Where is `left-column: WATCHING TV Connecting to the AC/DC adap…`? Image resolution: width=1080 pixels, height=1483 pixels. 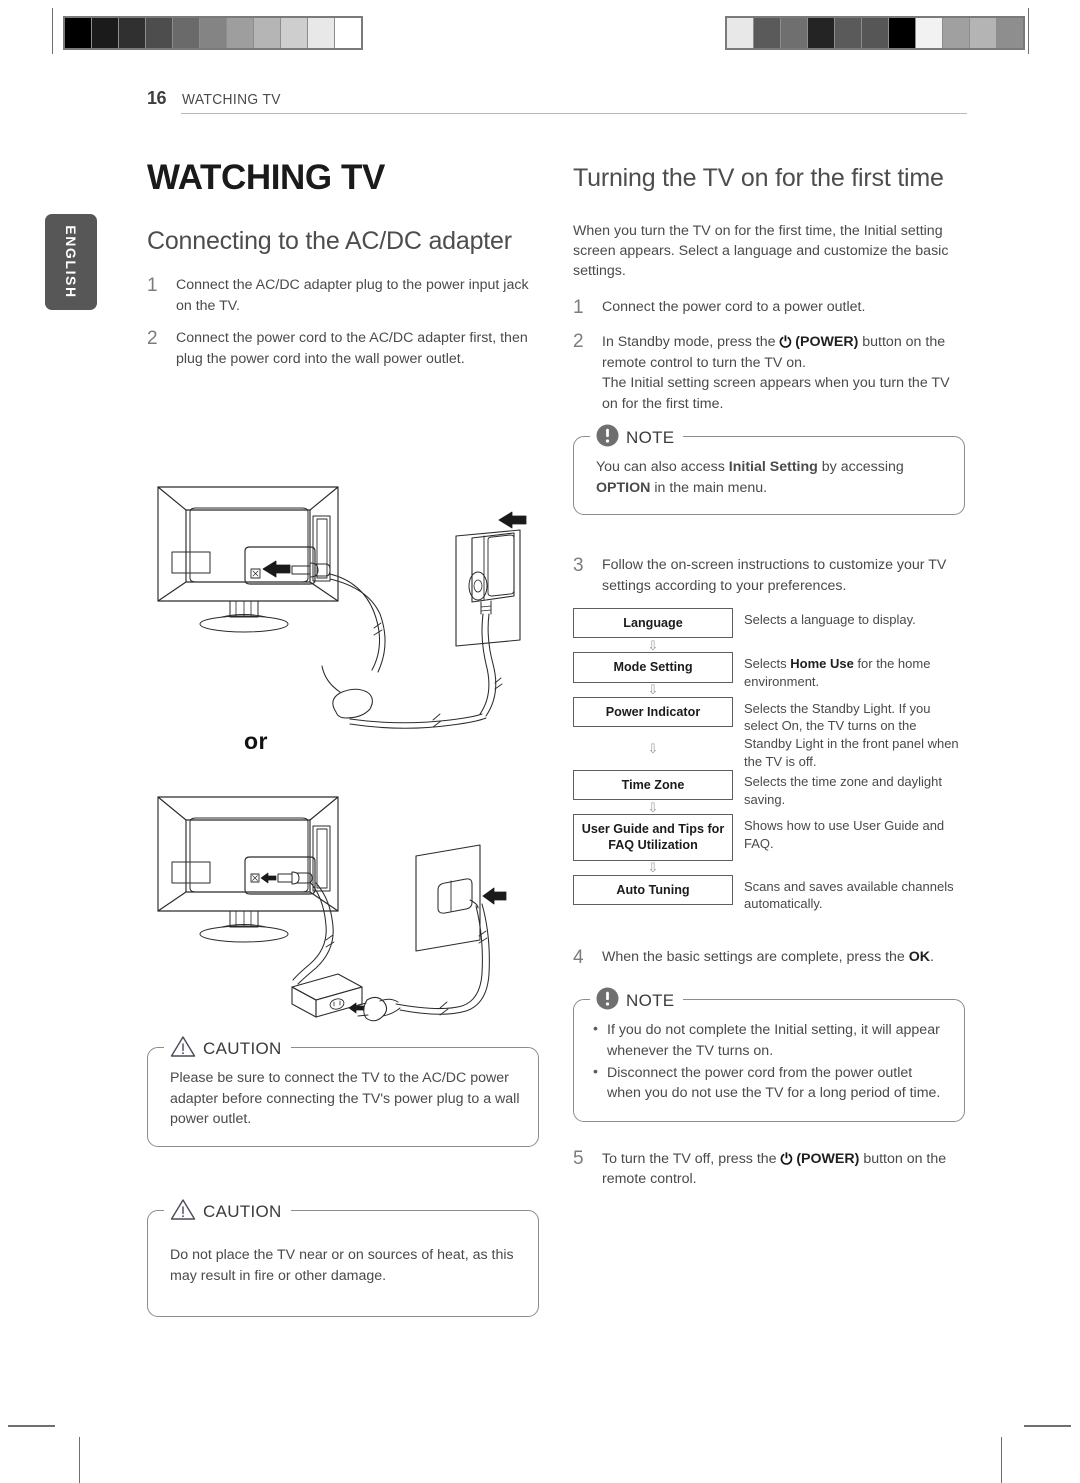
left-column: WATCHING TV Connecting to the AC/DC adap… is located at coordinates (343, 270).